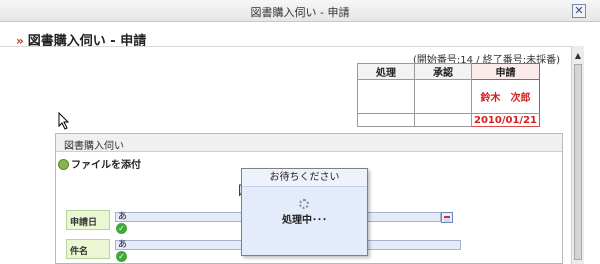 The height and width of the screenshot is (264, 600). Describe the element at coordinates (106, 165) in the screenshot. I see `attach-label: ファイルを添付` at that location.